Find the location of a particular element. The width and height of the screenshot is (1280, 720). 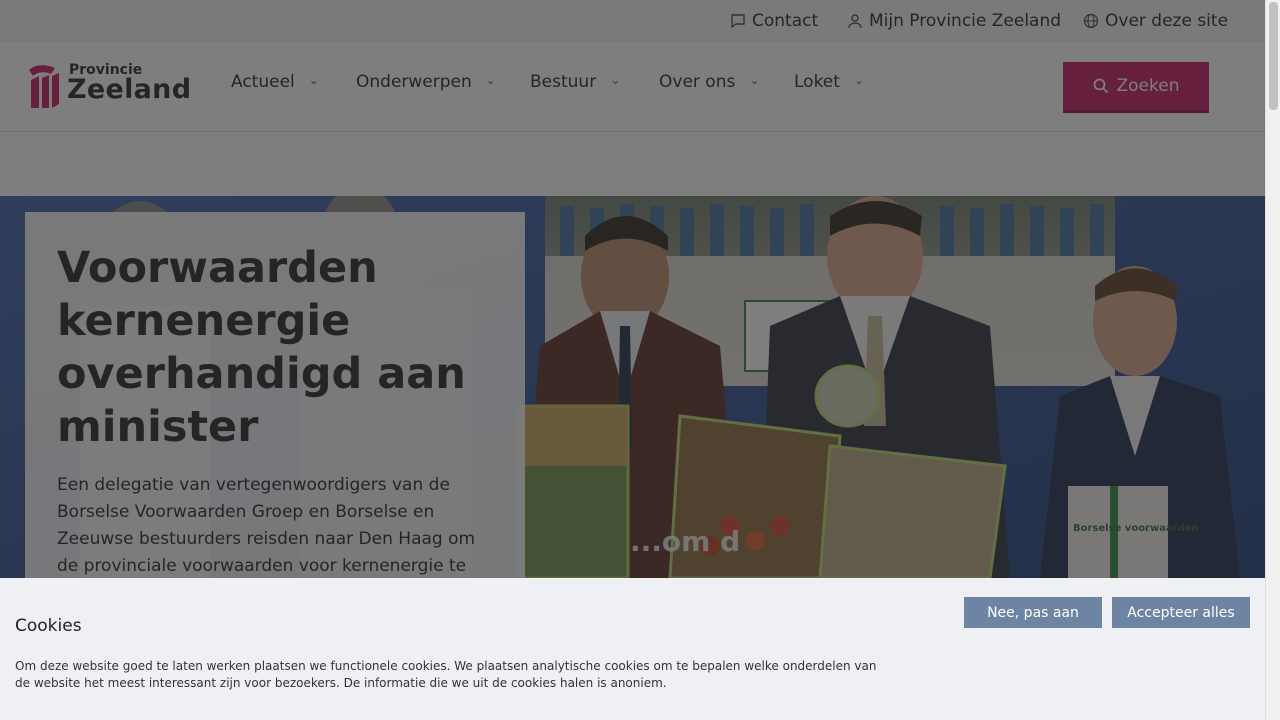

header-spacer is located at coordinates (632, 164).